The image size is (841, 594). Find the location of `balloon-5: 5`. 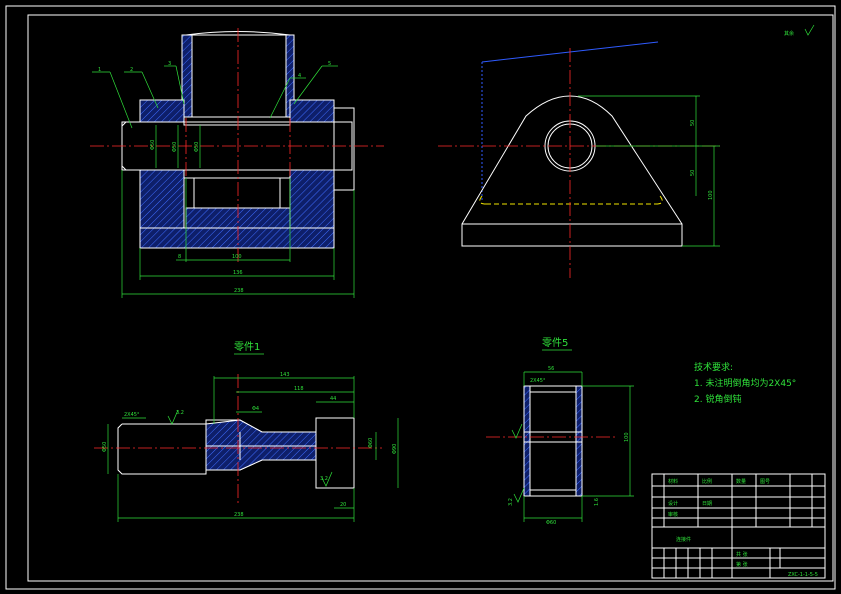

balloon-5: 5 is located at coordinates (329, 64).